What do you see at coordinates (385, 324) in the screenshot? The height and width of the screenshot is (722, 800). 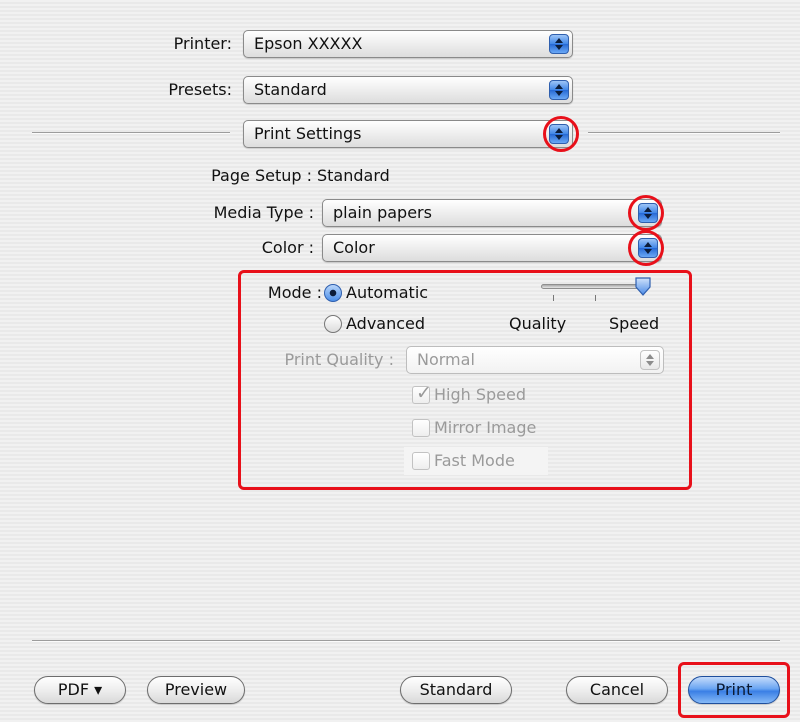 I see `advanced-label: Advanced` at bounding box center [385, 324].